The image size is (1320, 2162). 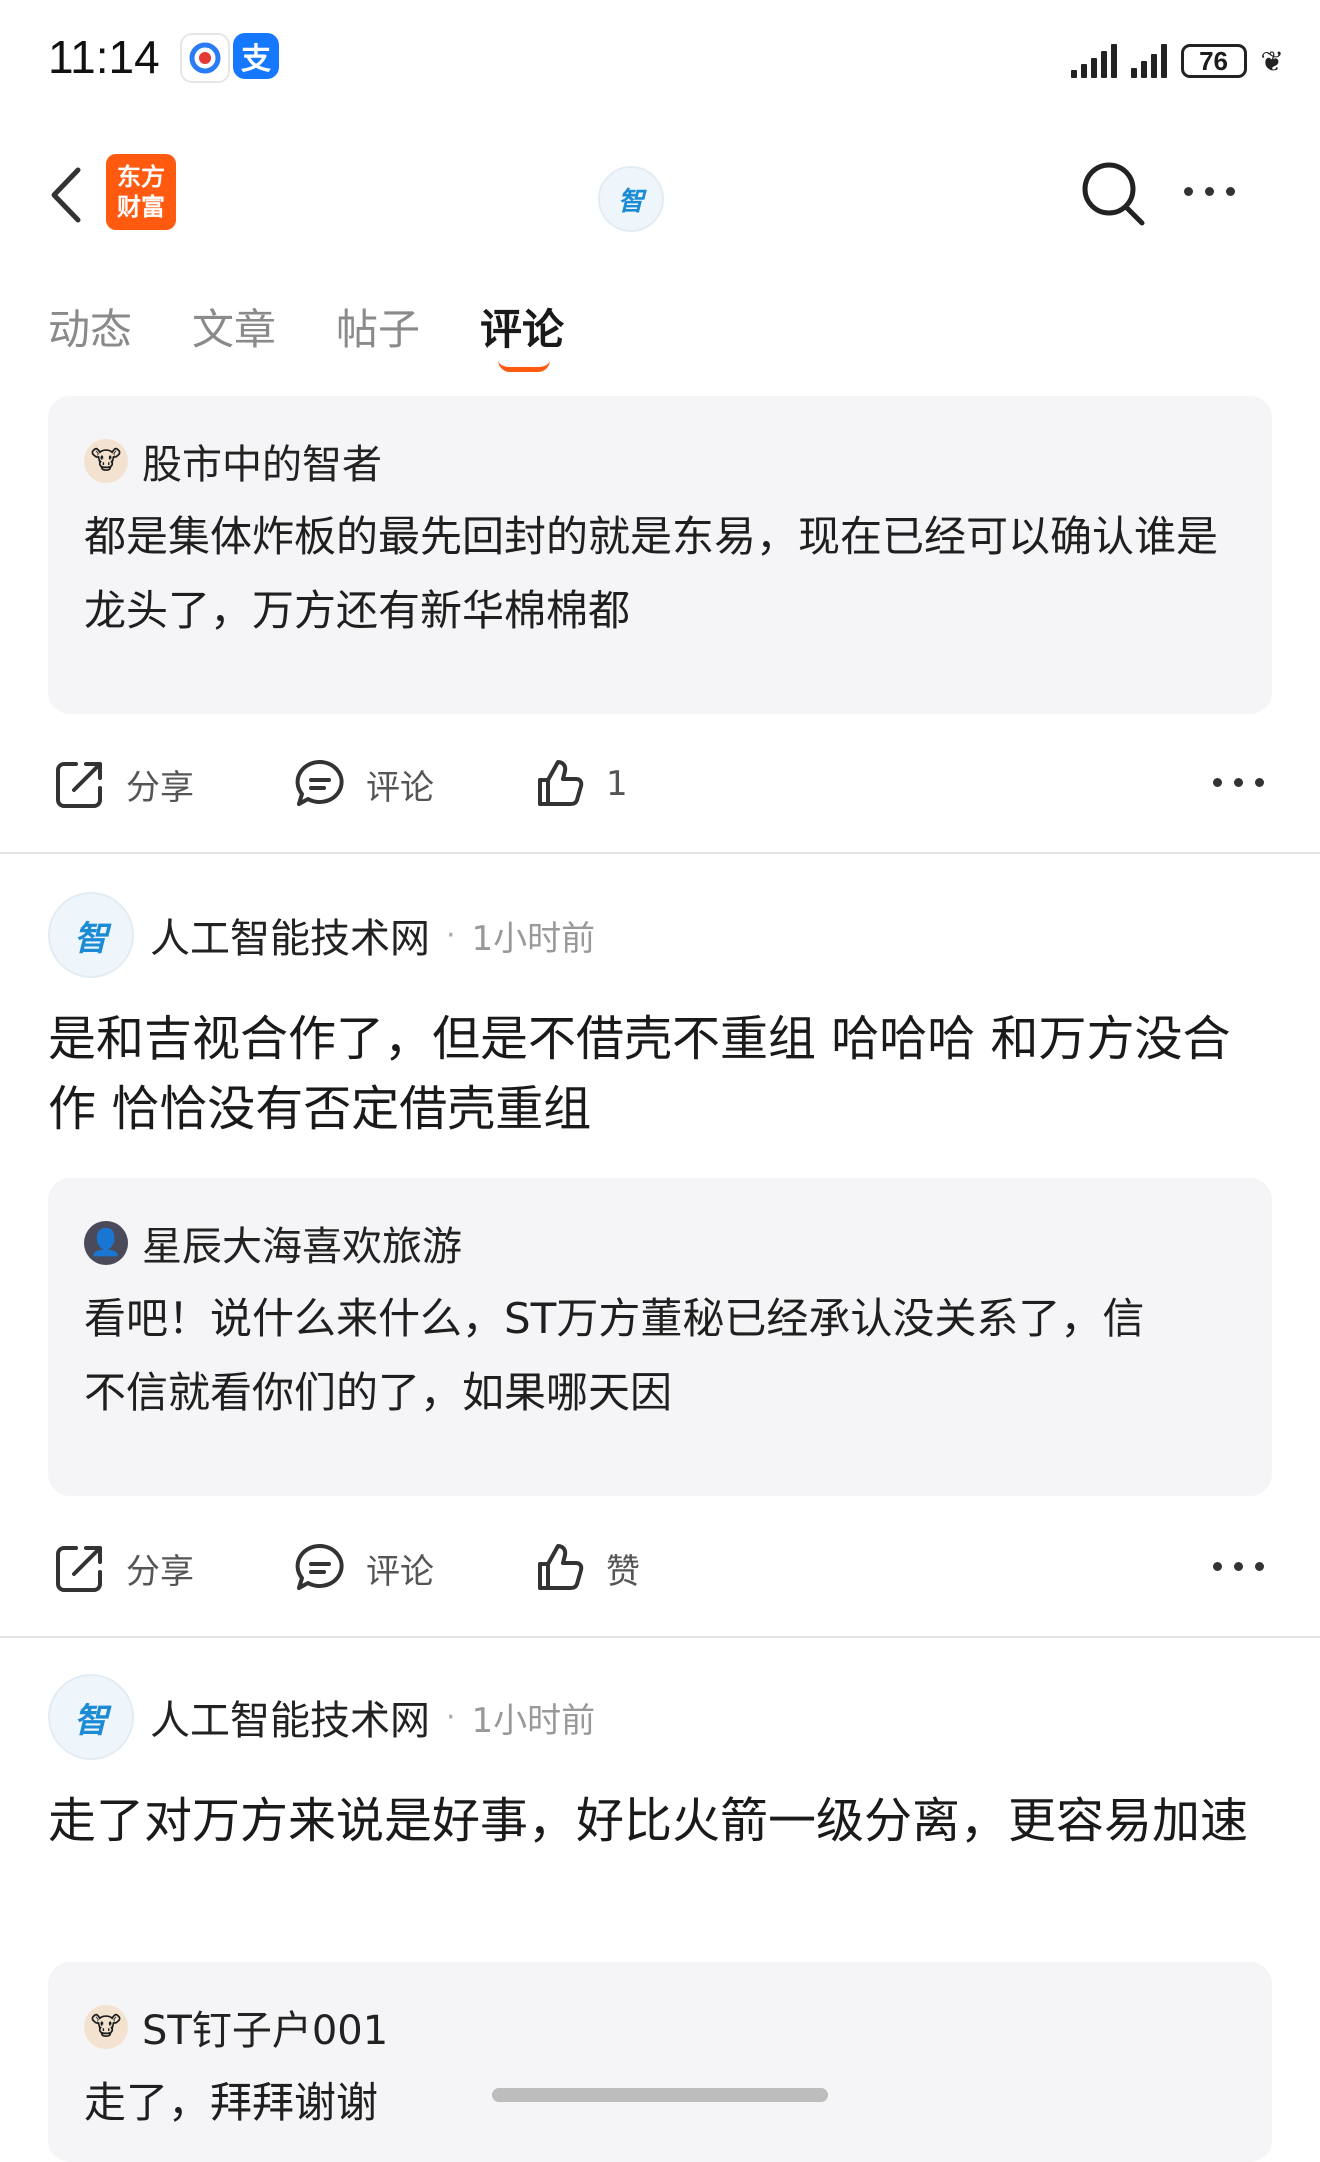 What do you see at coordinates (660, 2062) in the screenshot?
I see `quoted-comment: 🐮 ST钉子户001 走了，拜拜谢谢` at bounding box center [660, 2062].